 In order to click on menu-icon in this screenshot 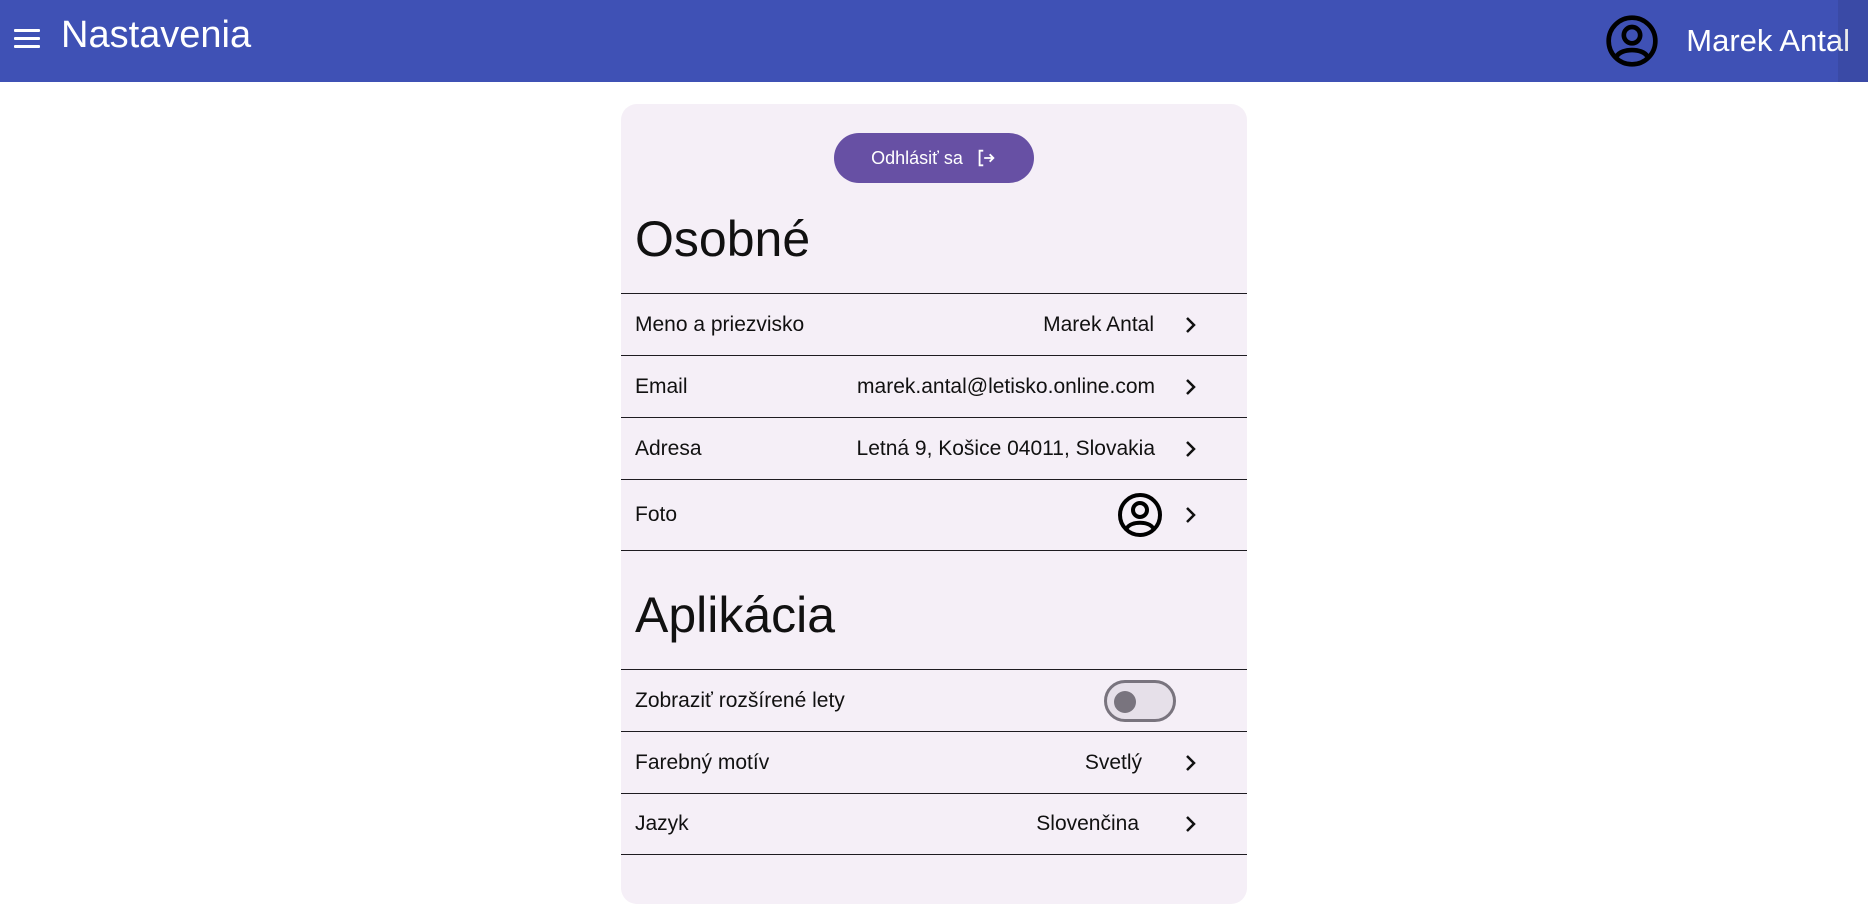, I will do `click(28, 38)`.